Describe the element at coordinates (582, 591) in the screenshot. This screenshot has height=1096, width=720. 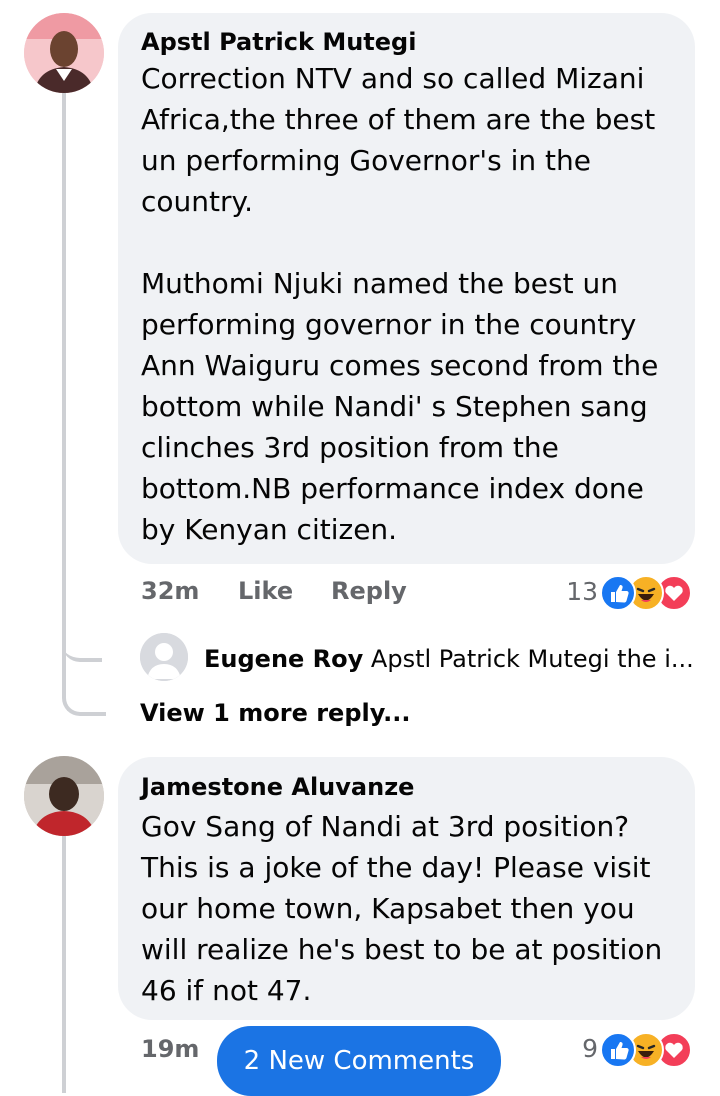
I see `reaction-count: 13` at that location.